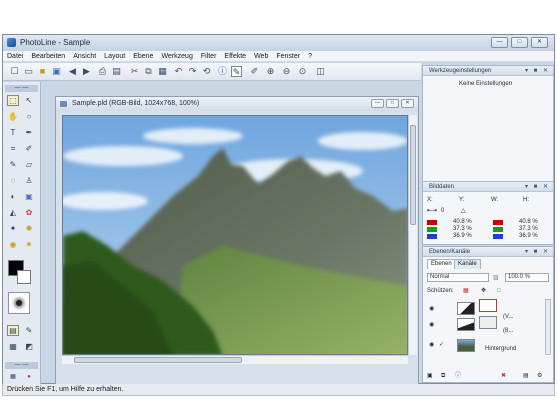 The width and height of the screenshot is (557, 418). I want to click on new-document-icon: ☐, so click(14, 71).